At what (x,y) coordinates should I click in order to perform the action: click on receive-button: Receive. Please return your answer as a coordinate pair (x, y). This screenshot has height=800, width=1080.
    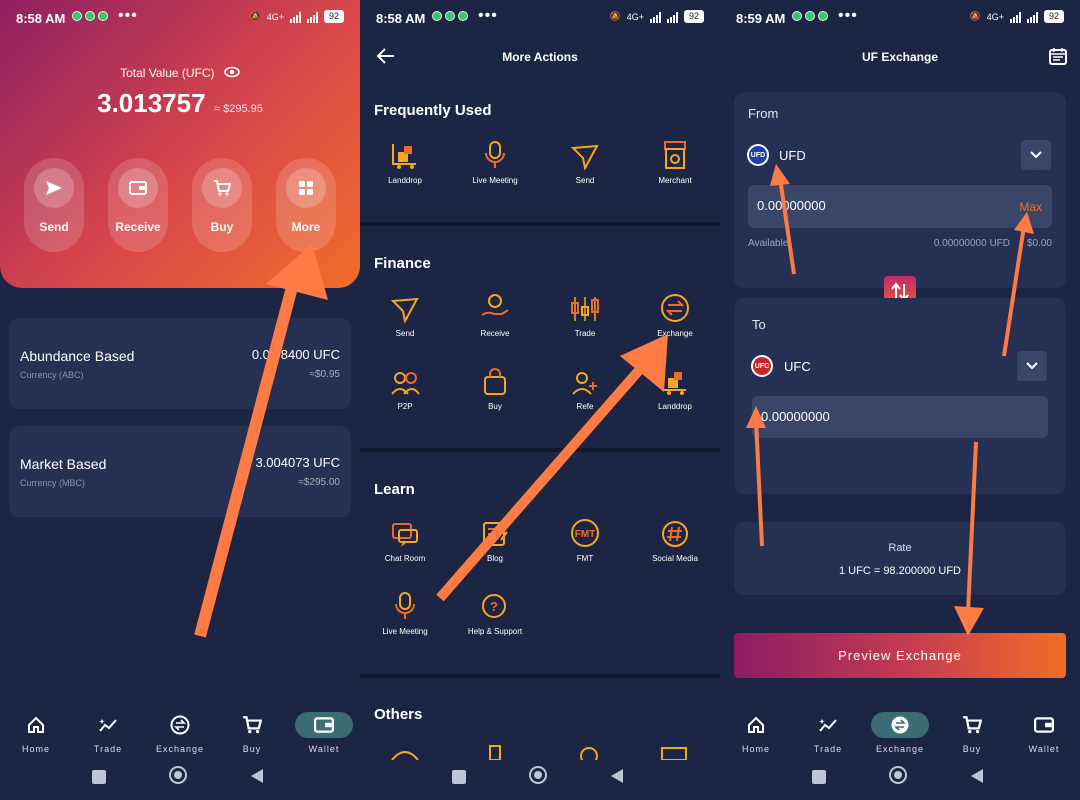
    Looking at the image, I should click on (138, 205).